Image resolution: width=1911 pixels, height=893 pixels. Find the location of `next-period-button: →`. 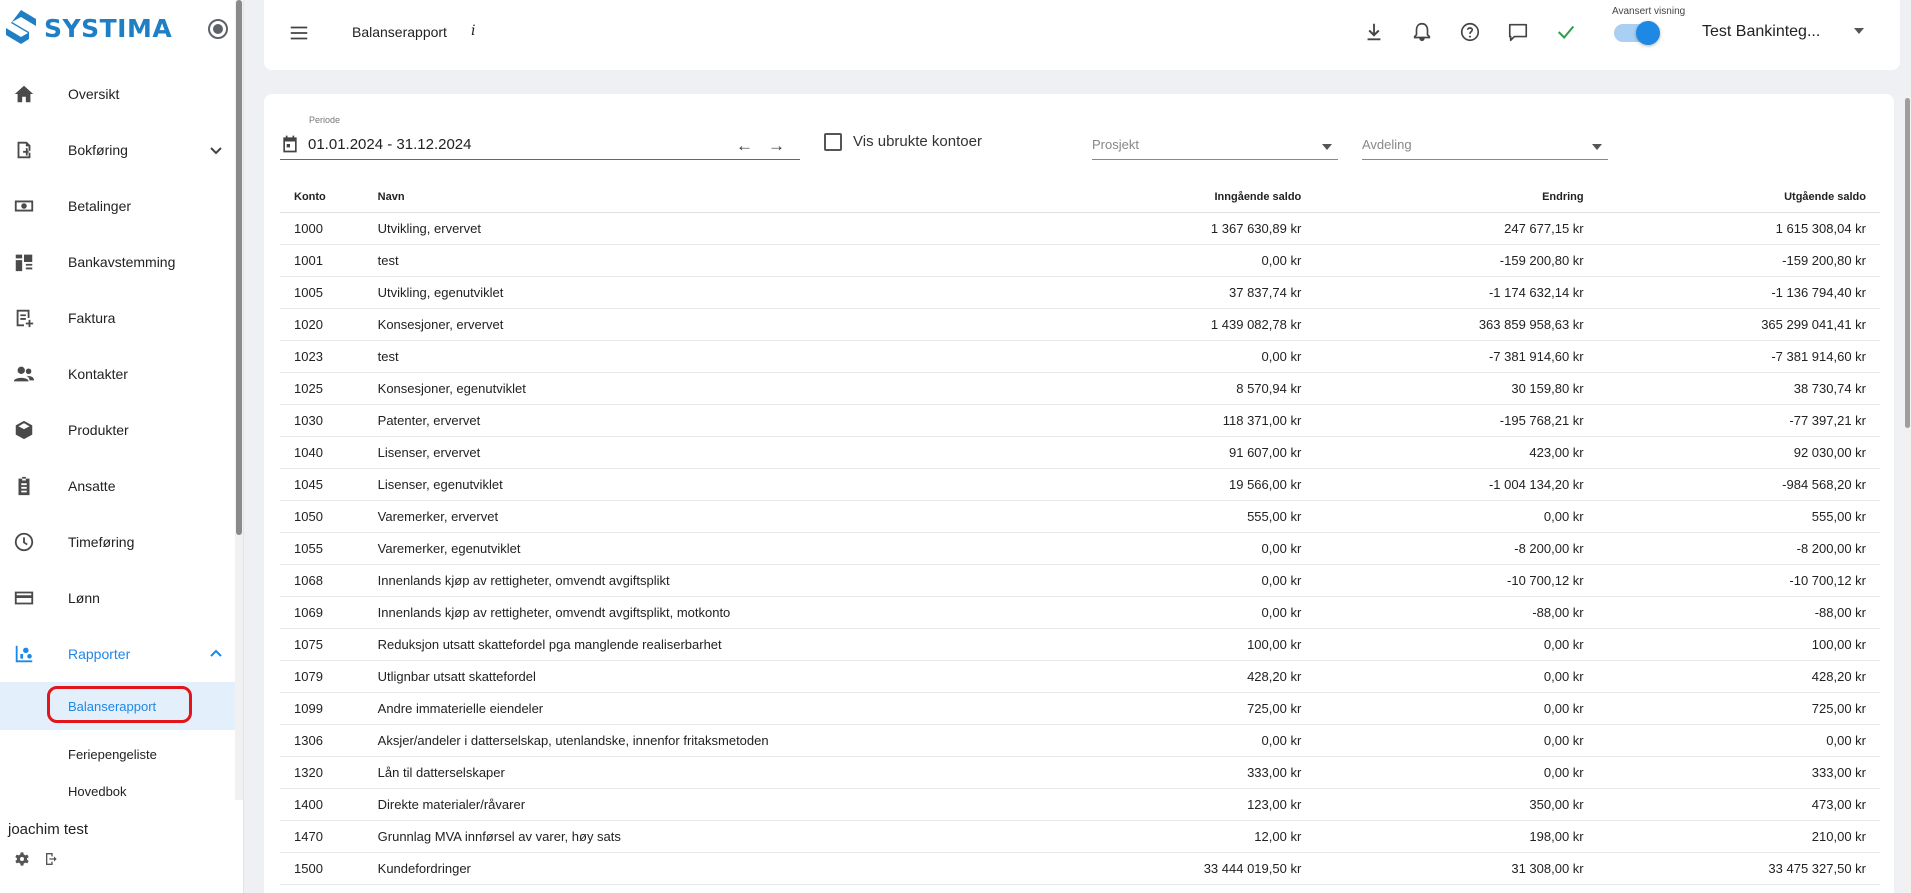

next-period-button: → is located at coordinates (776, 146).